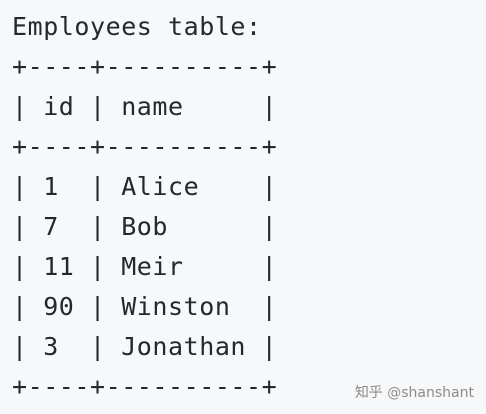  I want to click on table-row: | 11 | Meir |, so click(145, 266).